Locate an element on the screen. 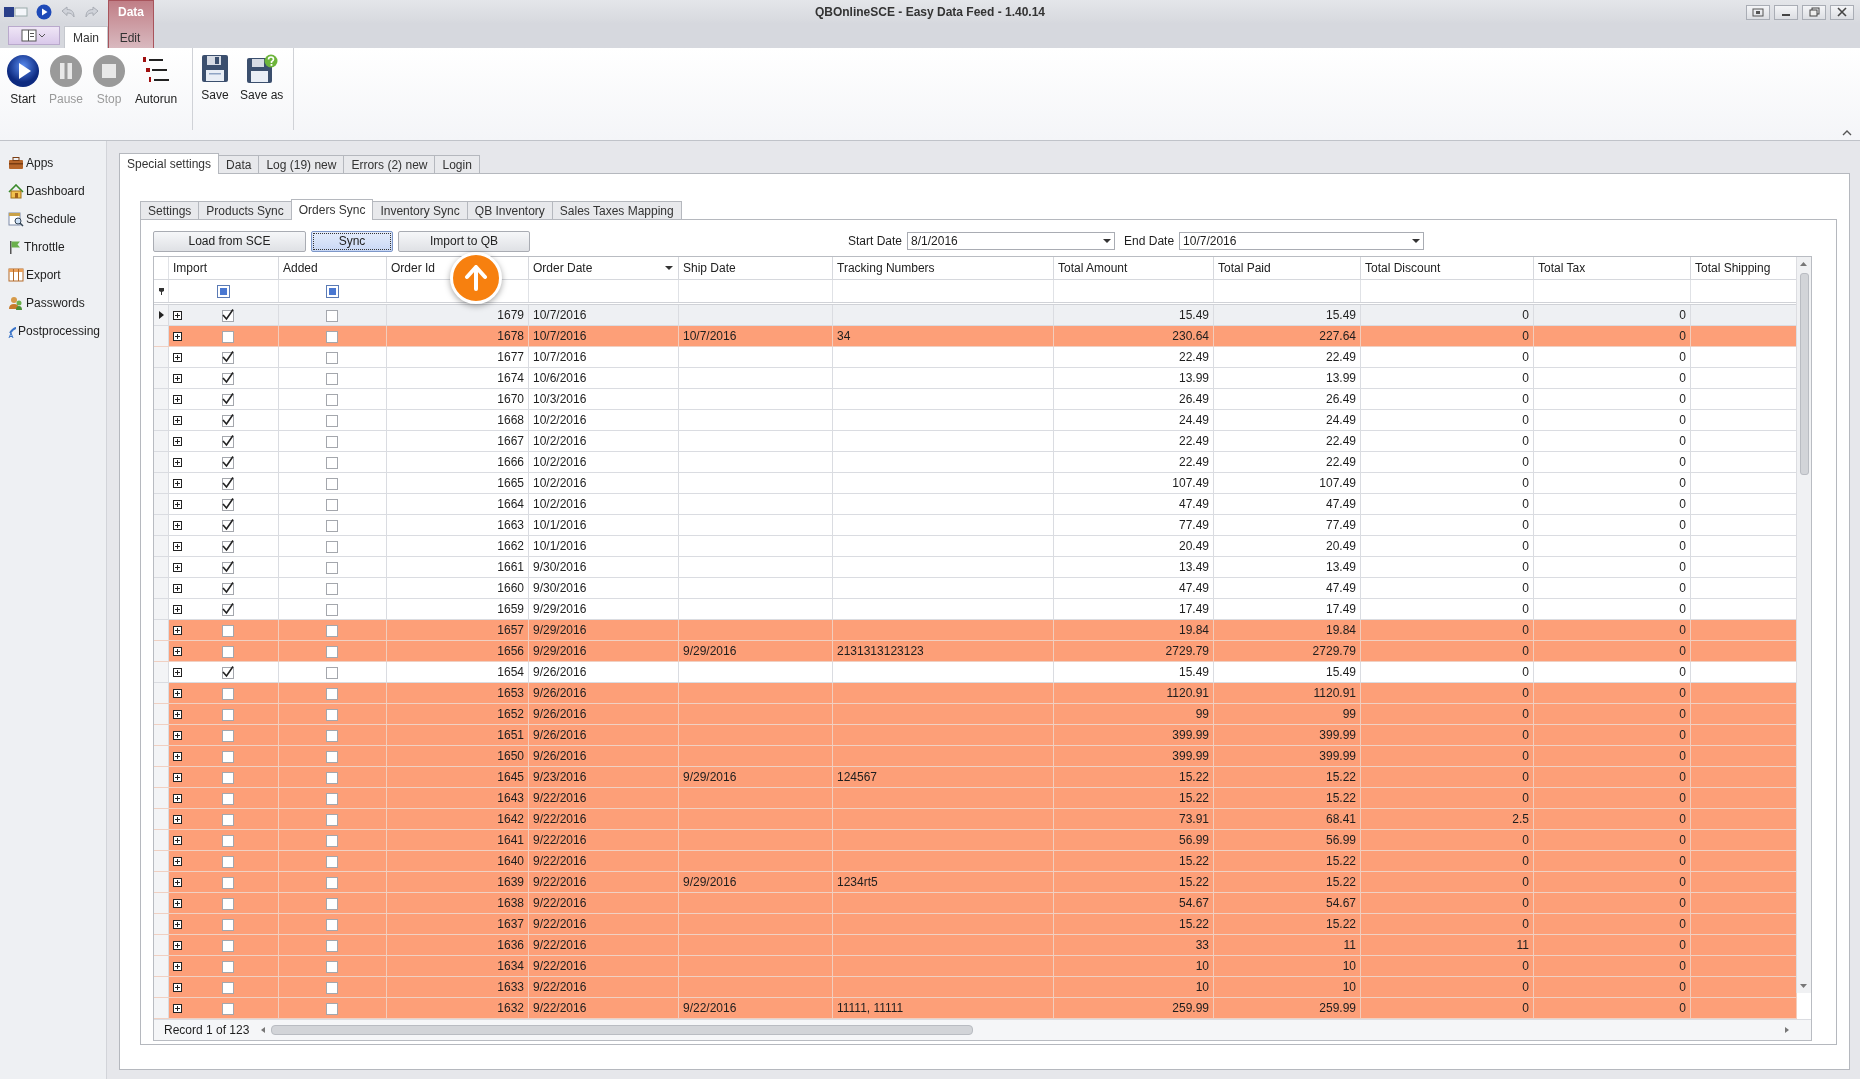  table-row: 1665 10/2/2016 107.49 107.49 0 0 is located at coordinates (975, 483).